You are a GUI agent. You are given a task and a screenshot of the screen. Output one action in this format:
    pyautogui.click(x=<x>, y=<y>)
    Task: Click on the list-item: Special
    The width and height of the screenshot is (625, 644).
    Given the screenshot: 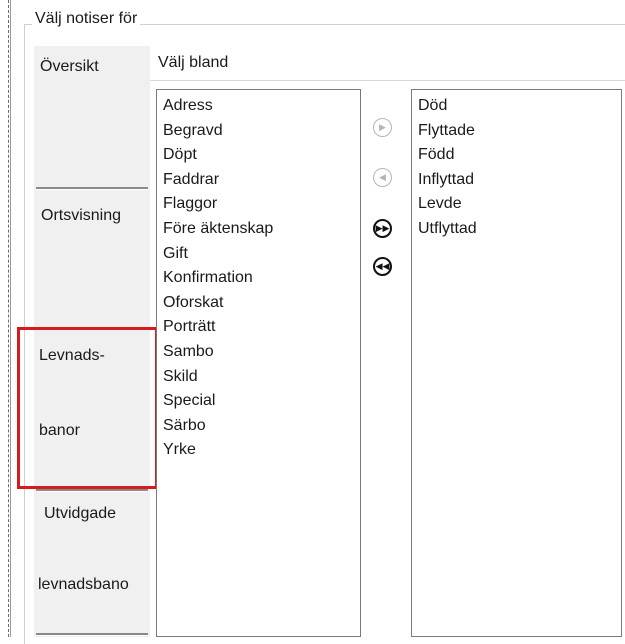 What is the action you would take?
    pyautogui.click(x=261, y=401)
    